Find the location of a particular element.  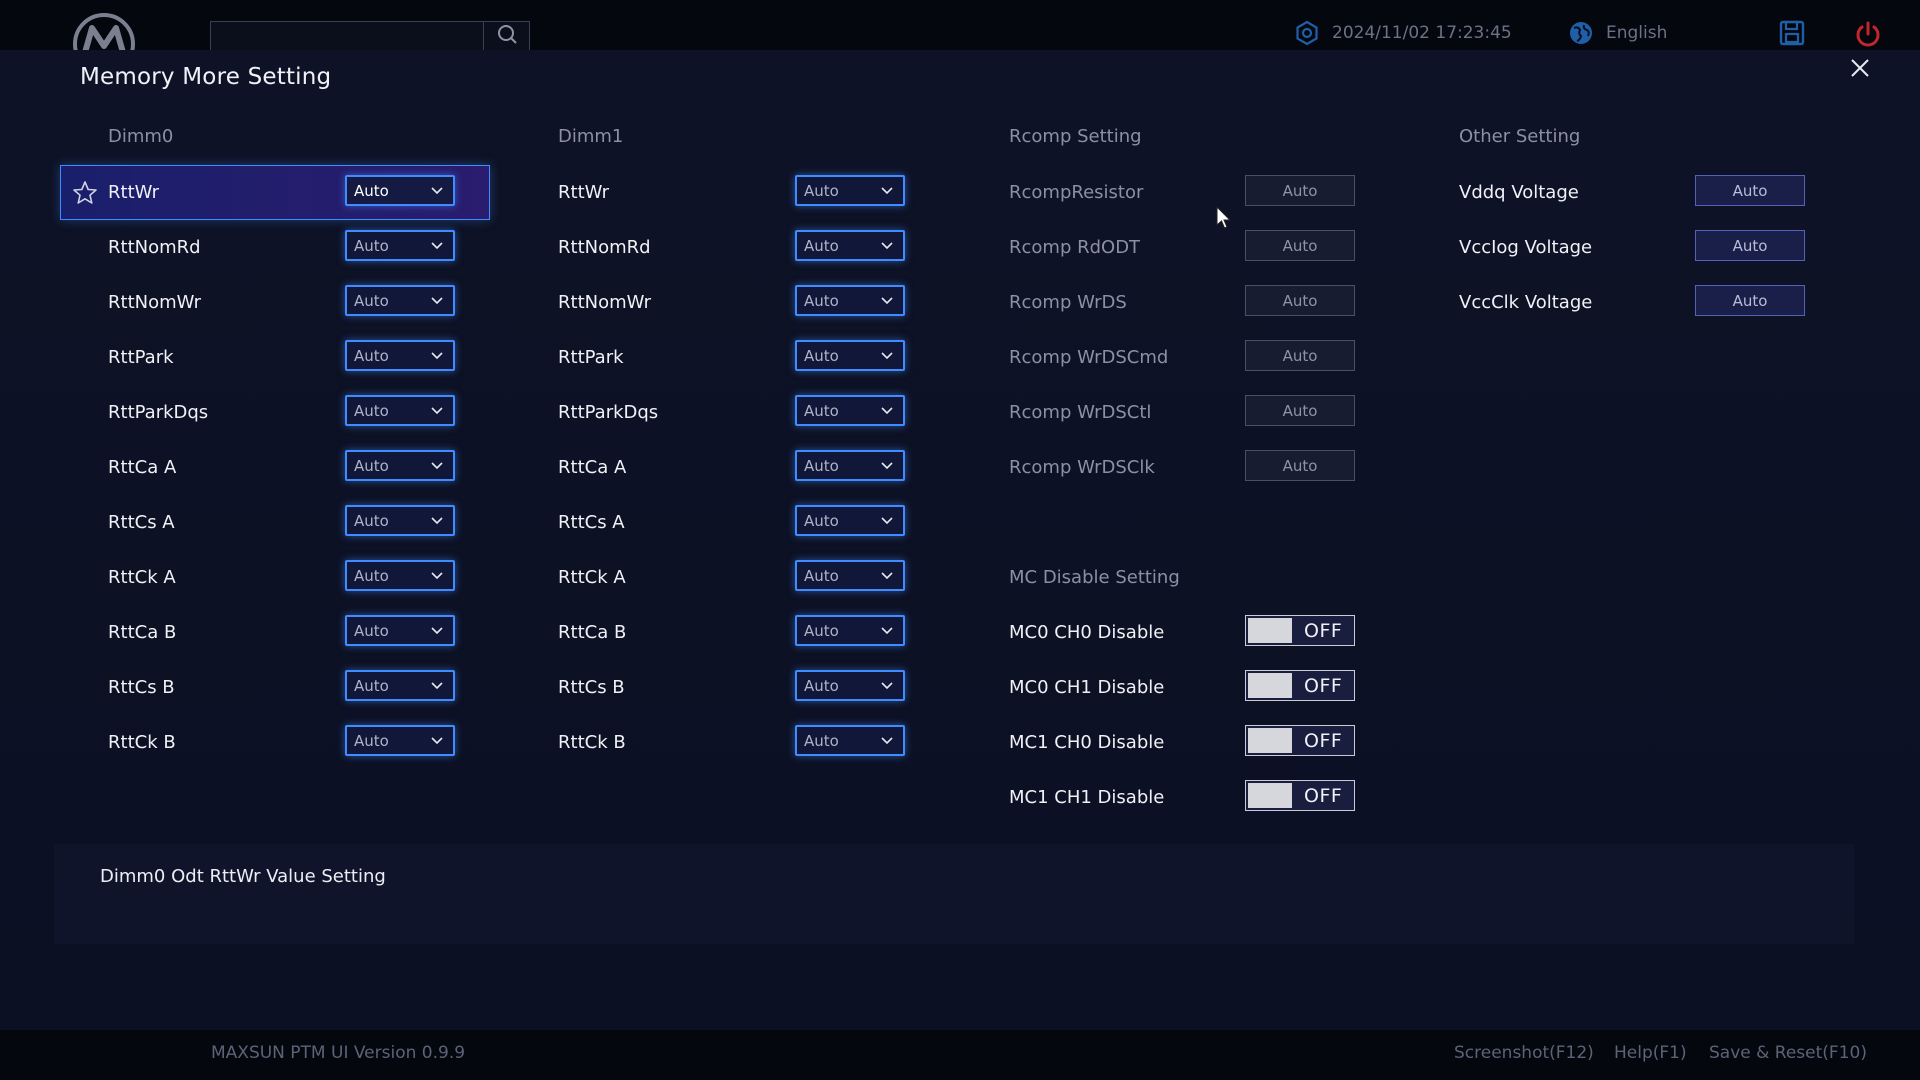

rcomp-value-2: Auto is located at coordinates (1300, 300).